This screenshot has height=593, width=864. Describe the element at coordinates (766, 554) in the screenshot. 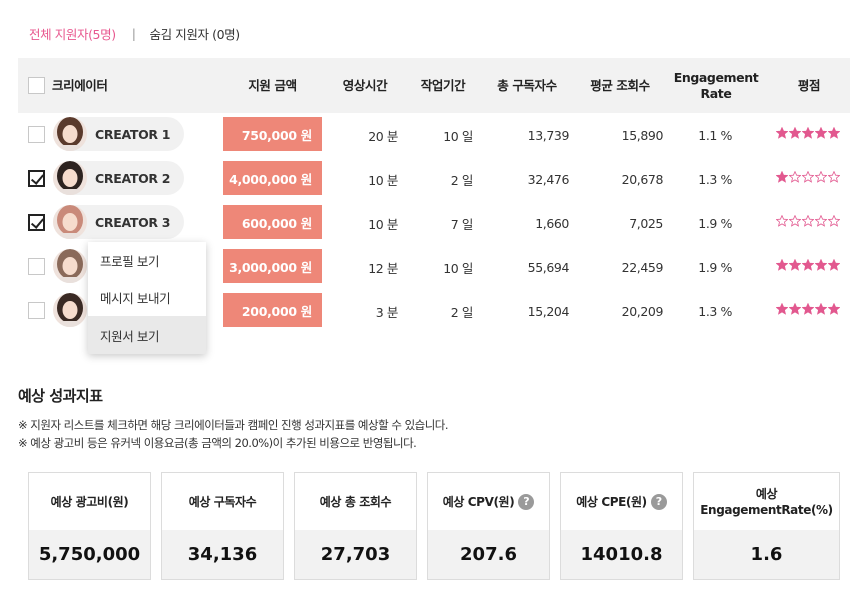

I see `card-value: 1.6` at that location.